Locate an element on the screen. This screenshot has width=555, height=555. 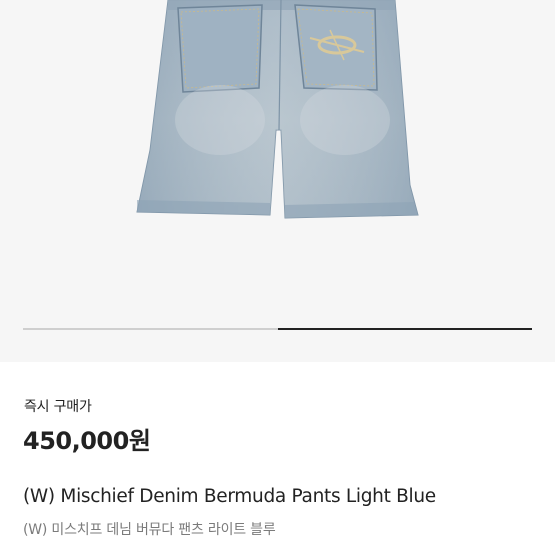
carousel-progress-indicator is located at coordinates (404, 329).